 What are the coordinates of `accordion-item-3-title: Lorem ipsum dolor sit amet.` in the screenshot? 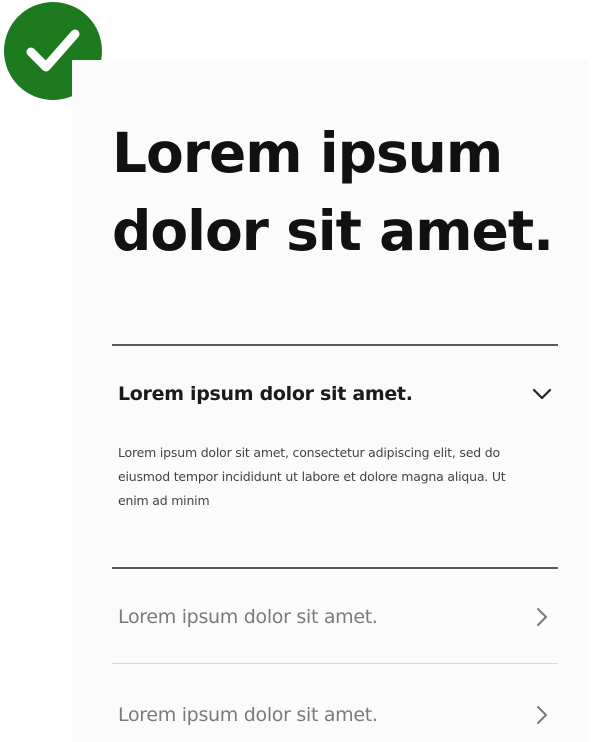 It's located at (248, 715).